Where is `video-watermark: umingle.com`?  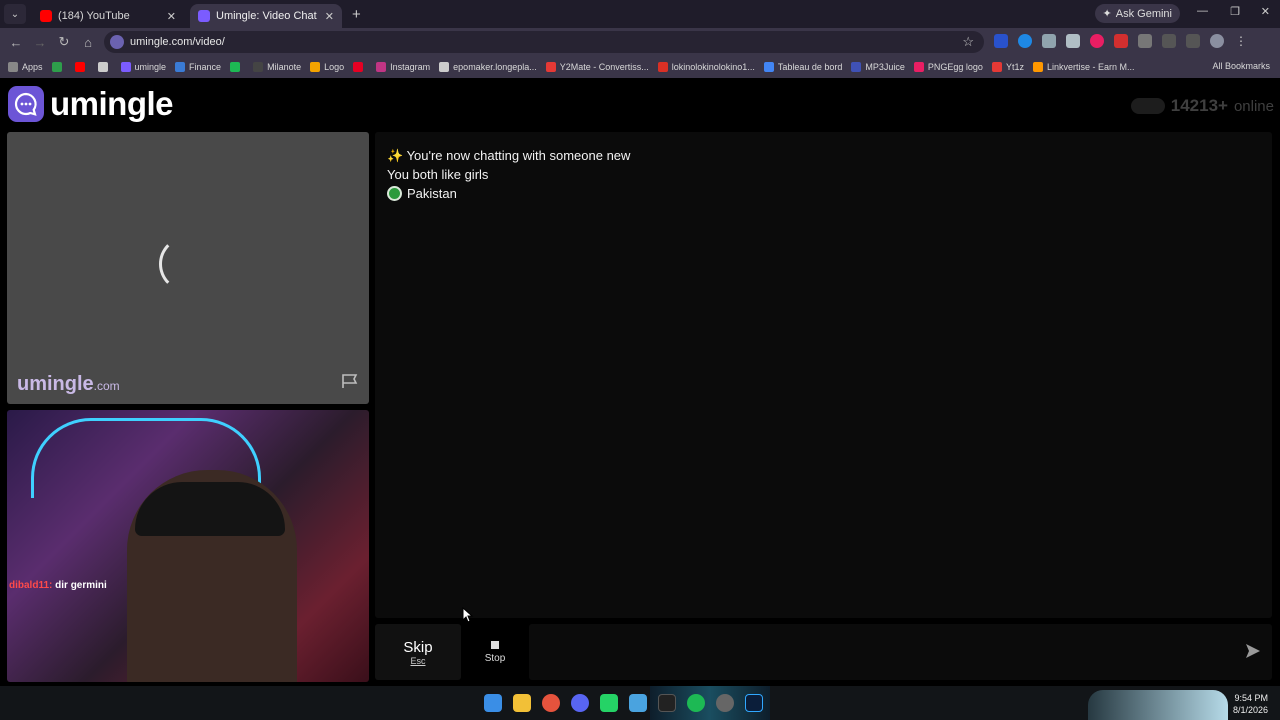
video-watermark: umingle.com is located at coordinates (68, 384).